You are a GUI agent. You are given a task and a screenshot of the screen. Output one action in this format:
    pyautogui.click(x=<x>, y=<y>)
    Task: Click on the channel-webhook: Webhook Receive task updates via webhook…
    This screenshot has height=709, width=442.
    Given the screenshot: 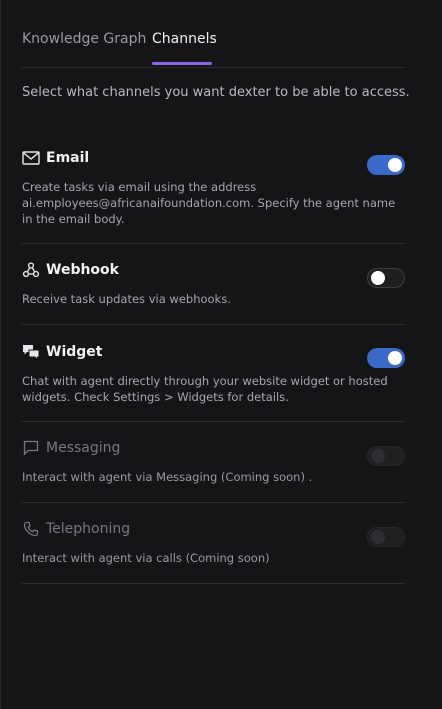 What is the action you would take?
    pyautogui.click(x=213, y=292)
    